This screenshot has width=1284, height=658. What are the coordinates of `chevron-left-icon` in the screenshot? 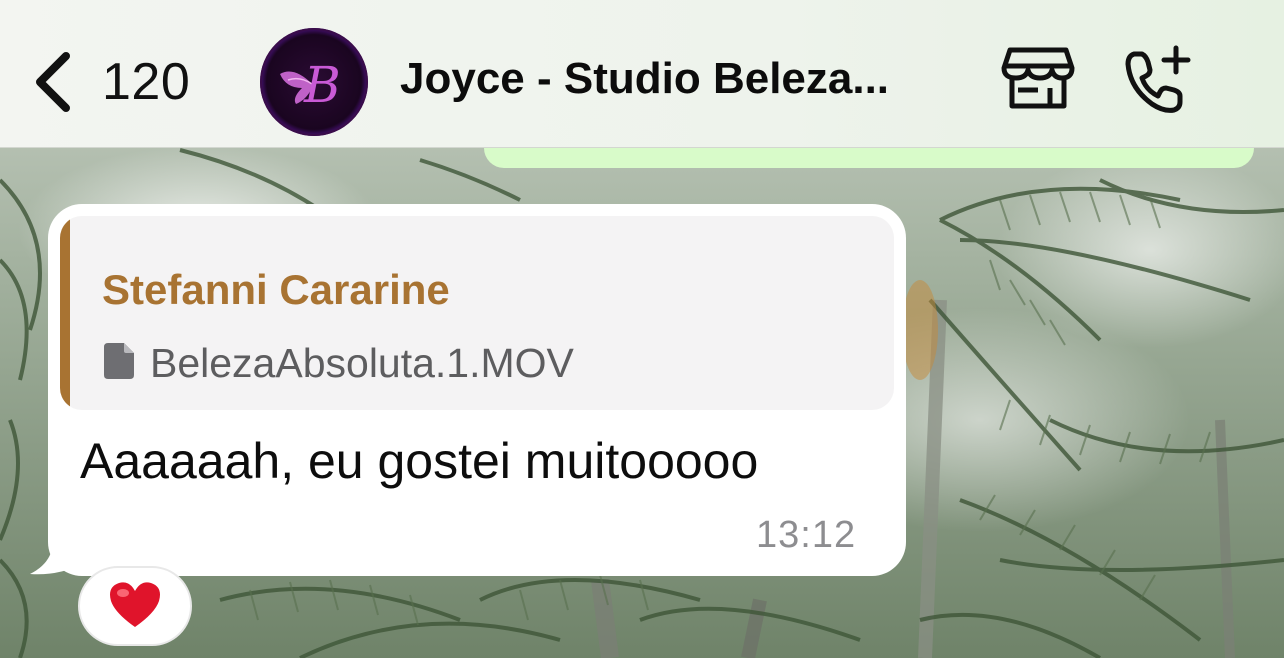 It's located at (52, 82).